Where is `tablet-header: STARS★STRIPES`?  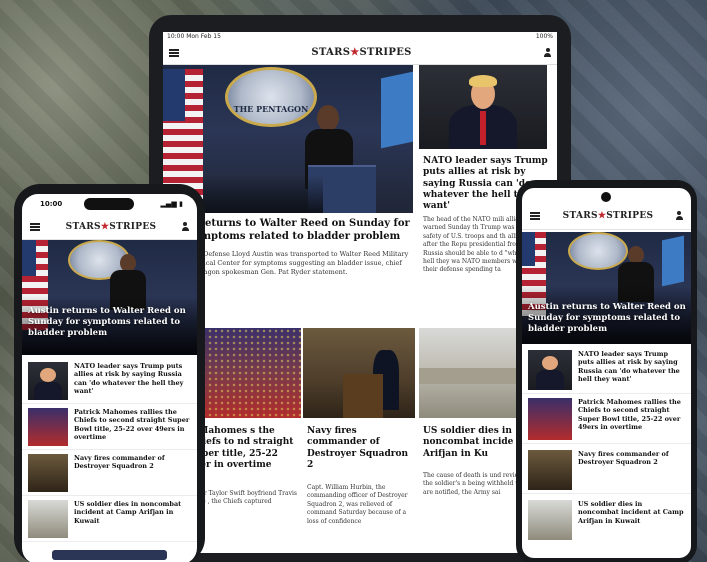 tablet-header: STARS★STRIPES is located at coordinates (360, 53).